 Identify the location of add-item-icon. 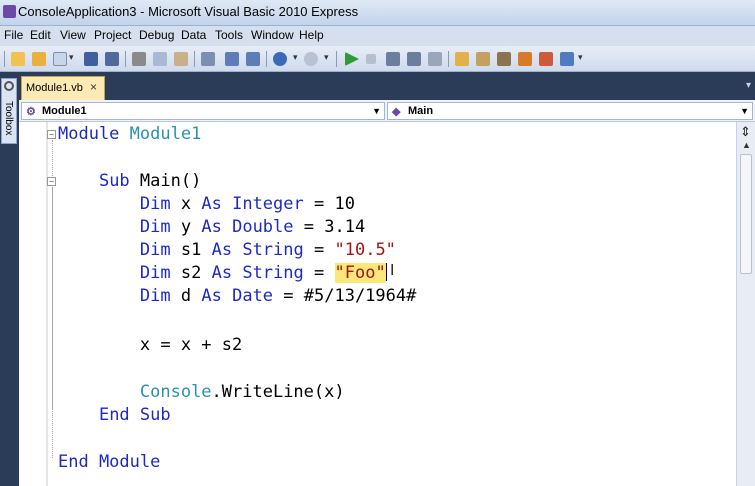
(60, 59).